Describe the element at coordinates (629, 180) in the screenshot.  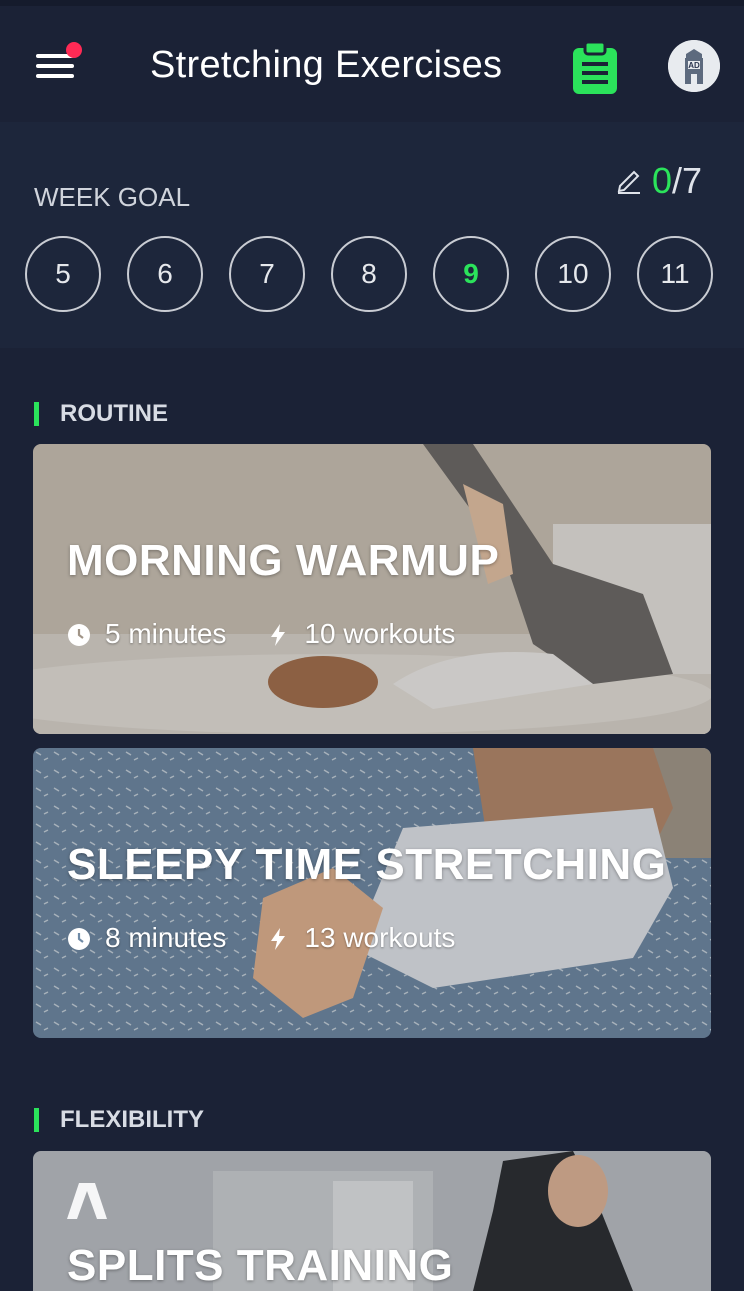
I see `edit-pencil-icon` at that location.